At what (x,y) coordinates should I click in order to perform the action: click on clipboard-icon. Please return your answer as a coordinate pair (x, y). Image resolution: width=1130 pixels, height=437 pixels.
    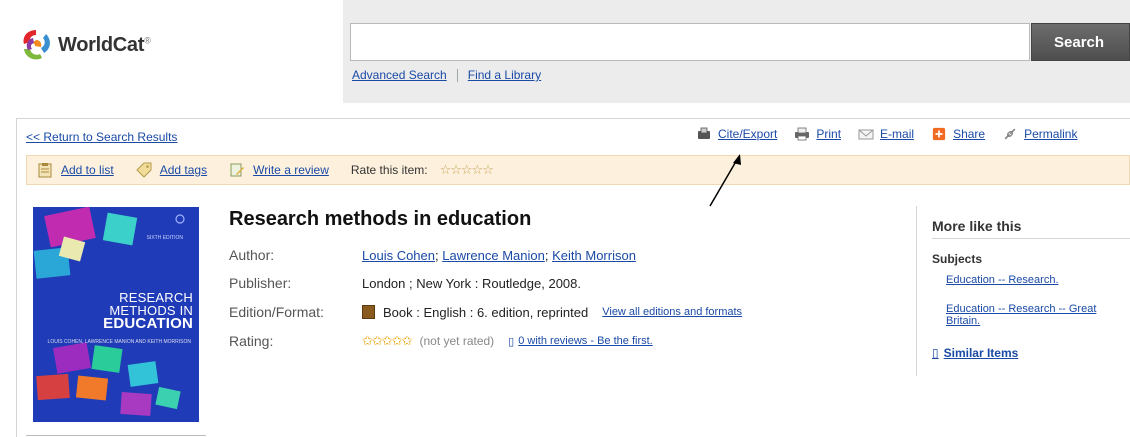
    Looking at the image, I should click on (45, 170).